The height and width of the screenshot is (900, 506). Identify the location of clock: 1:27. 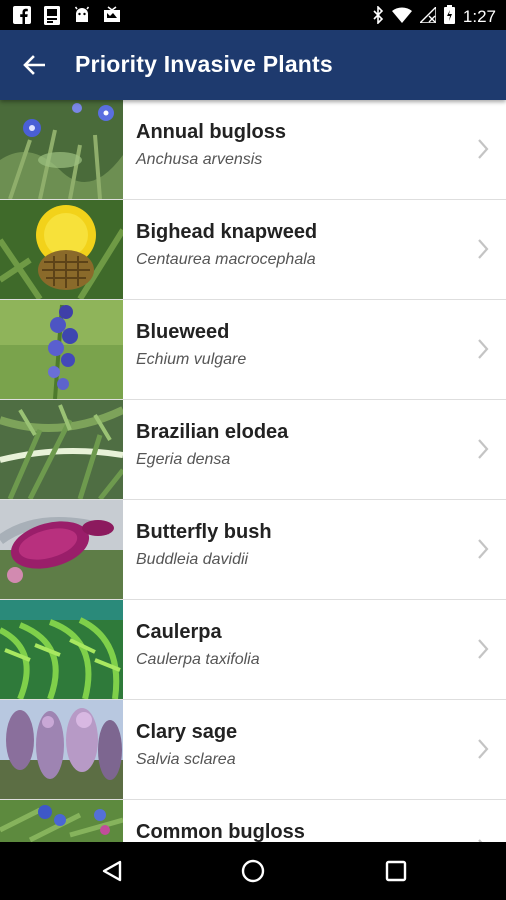
(479, 16).